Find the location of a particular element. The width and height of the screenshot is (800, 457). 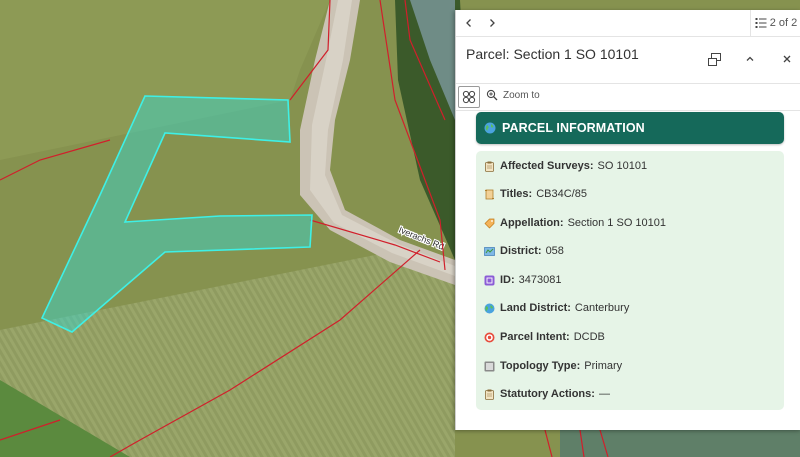

river-lower is located at coordinates (680, 443).